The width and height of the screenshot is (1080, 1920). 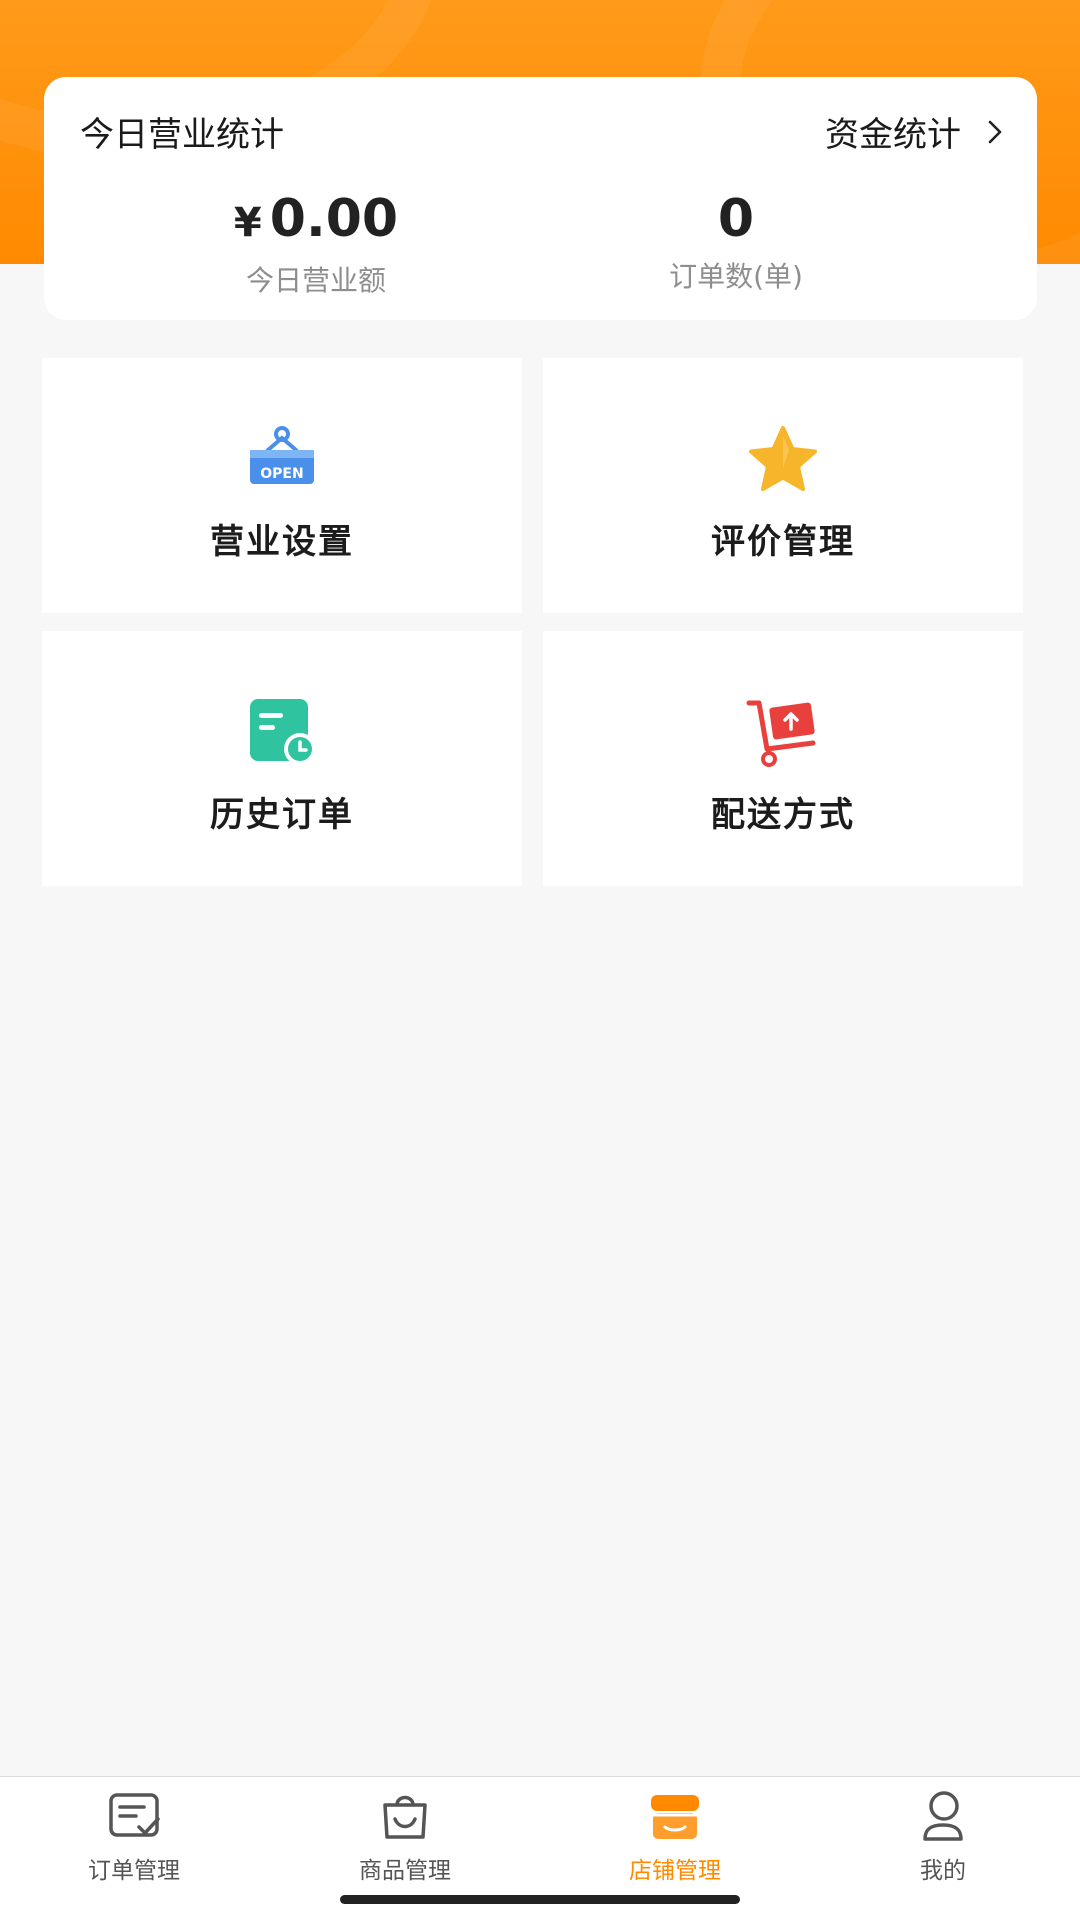 I want to click on store-icon, so click(x=675, y=1817).